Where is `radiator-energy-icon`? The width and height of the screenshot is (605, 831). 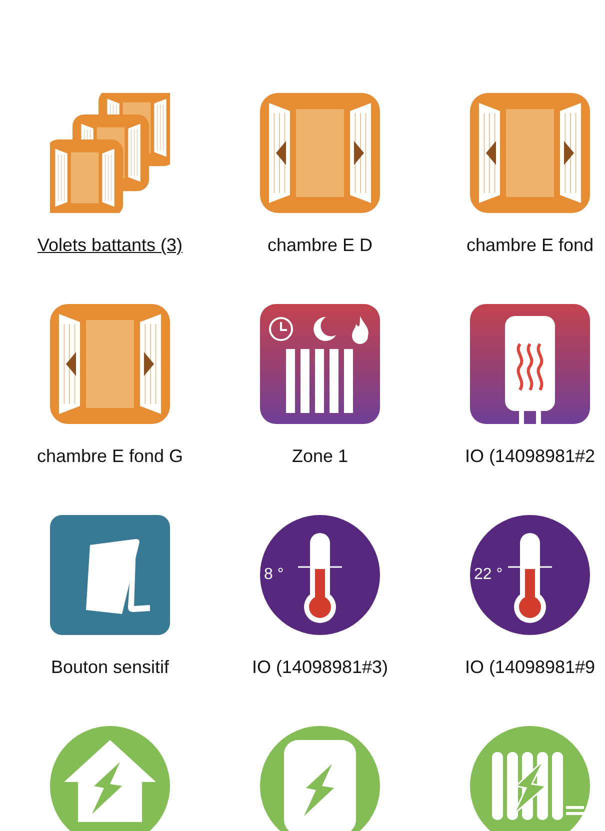 radiator-energy-icon is located at coordinates (530, 778).